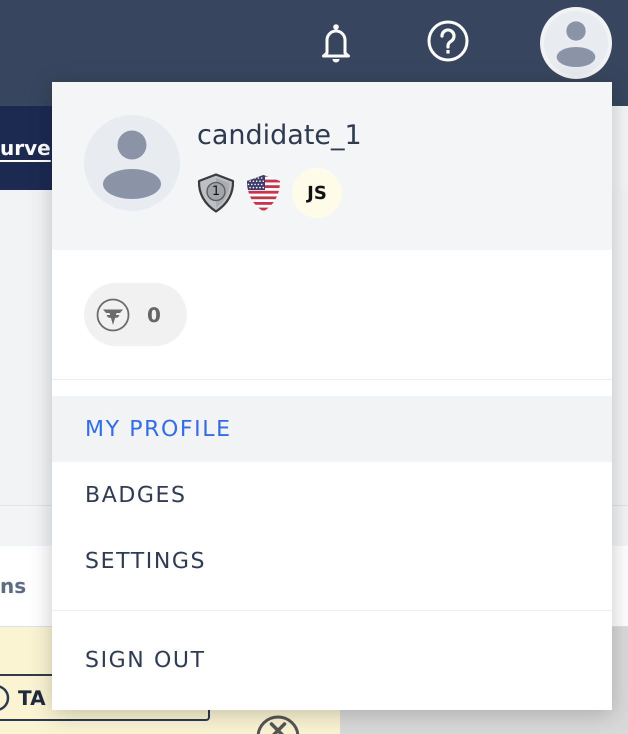  I want to click on close-icon, so click(278, 723).